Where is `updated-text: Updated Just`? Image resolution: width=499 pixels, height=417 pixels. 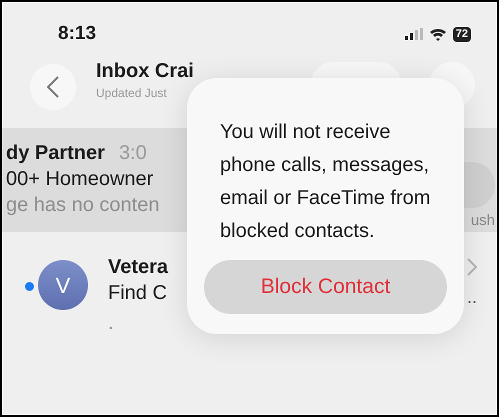
updated-text: Updated Just is located at coordinates (132, 93).